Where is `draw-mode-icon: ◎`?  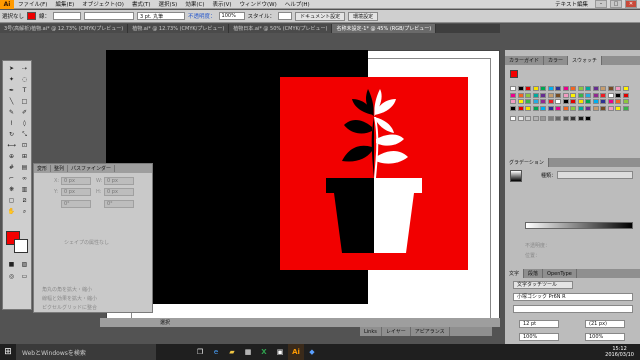 draw-mode-icon: ◎ is located at coordinates (11, 277).